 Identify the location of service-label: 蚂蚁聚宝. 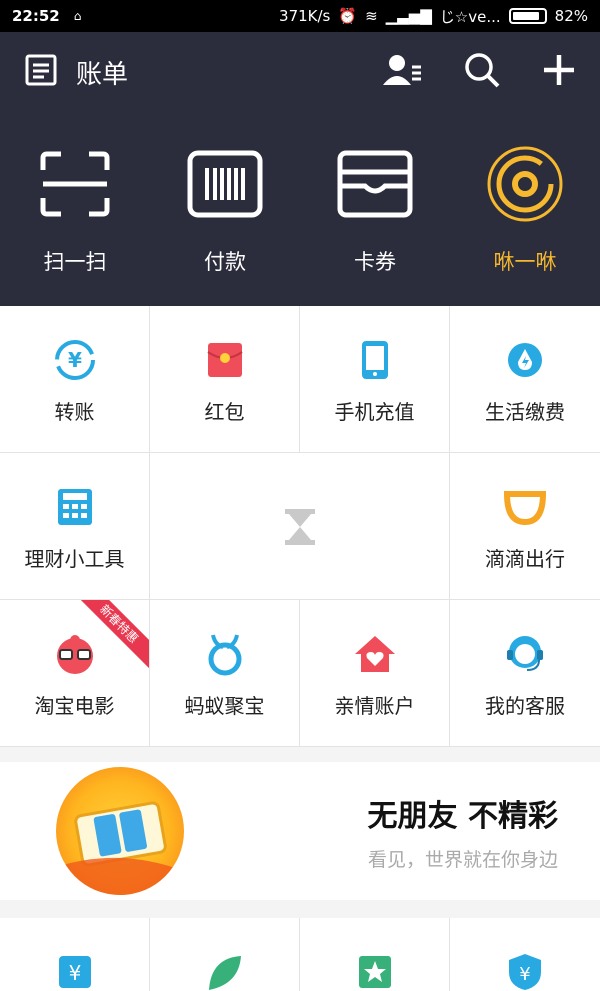
(224, 706).